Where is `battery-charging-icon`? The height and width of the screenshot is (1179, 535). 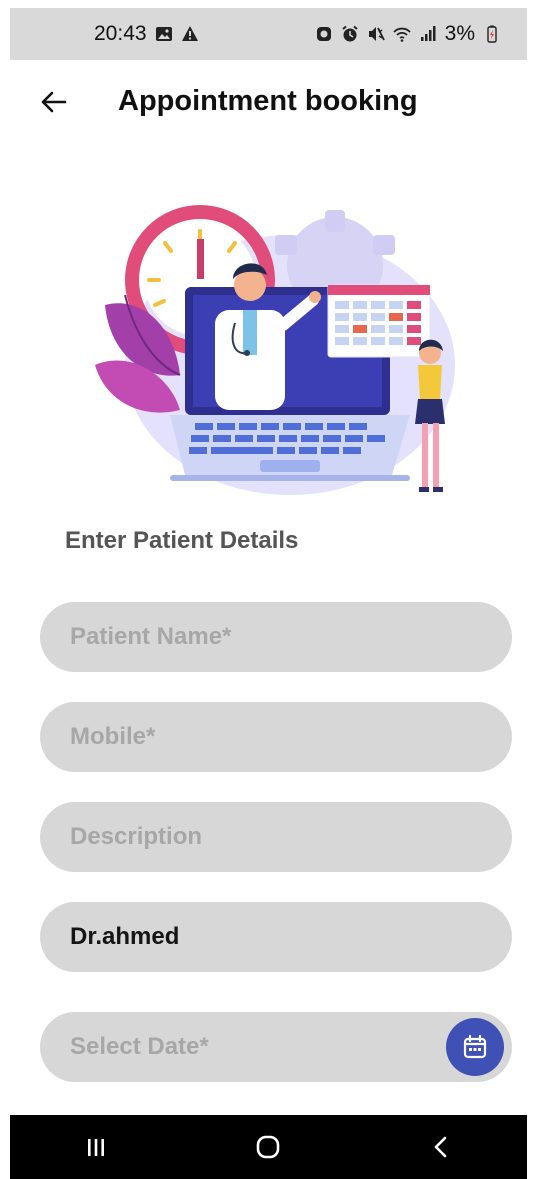
battery-charging-icon is located at coordinates (492, 34).